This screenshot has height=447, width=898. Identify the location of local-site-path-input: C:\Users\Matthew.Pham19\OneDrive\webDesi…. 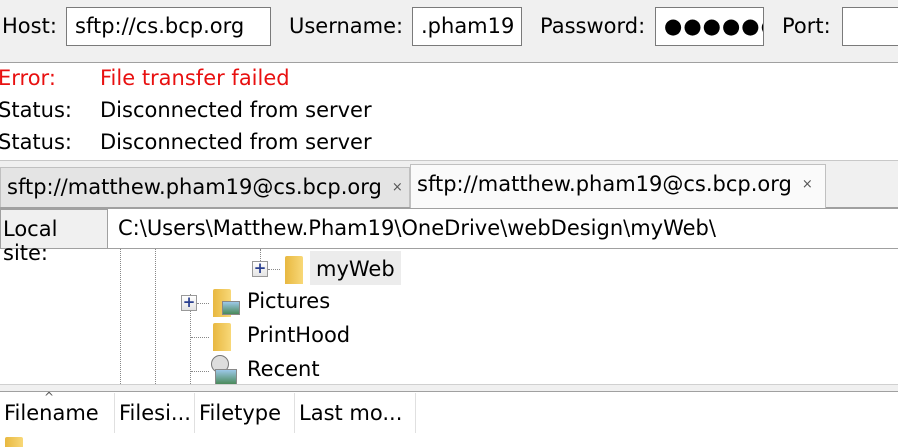
(503, 229).